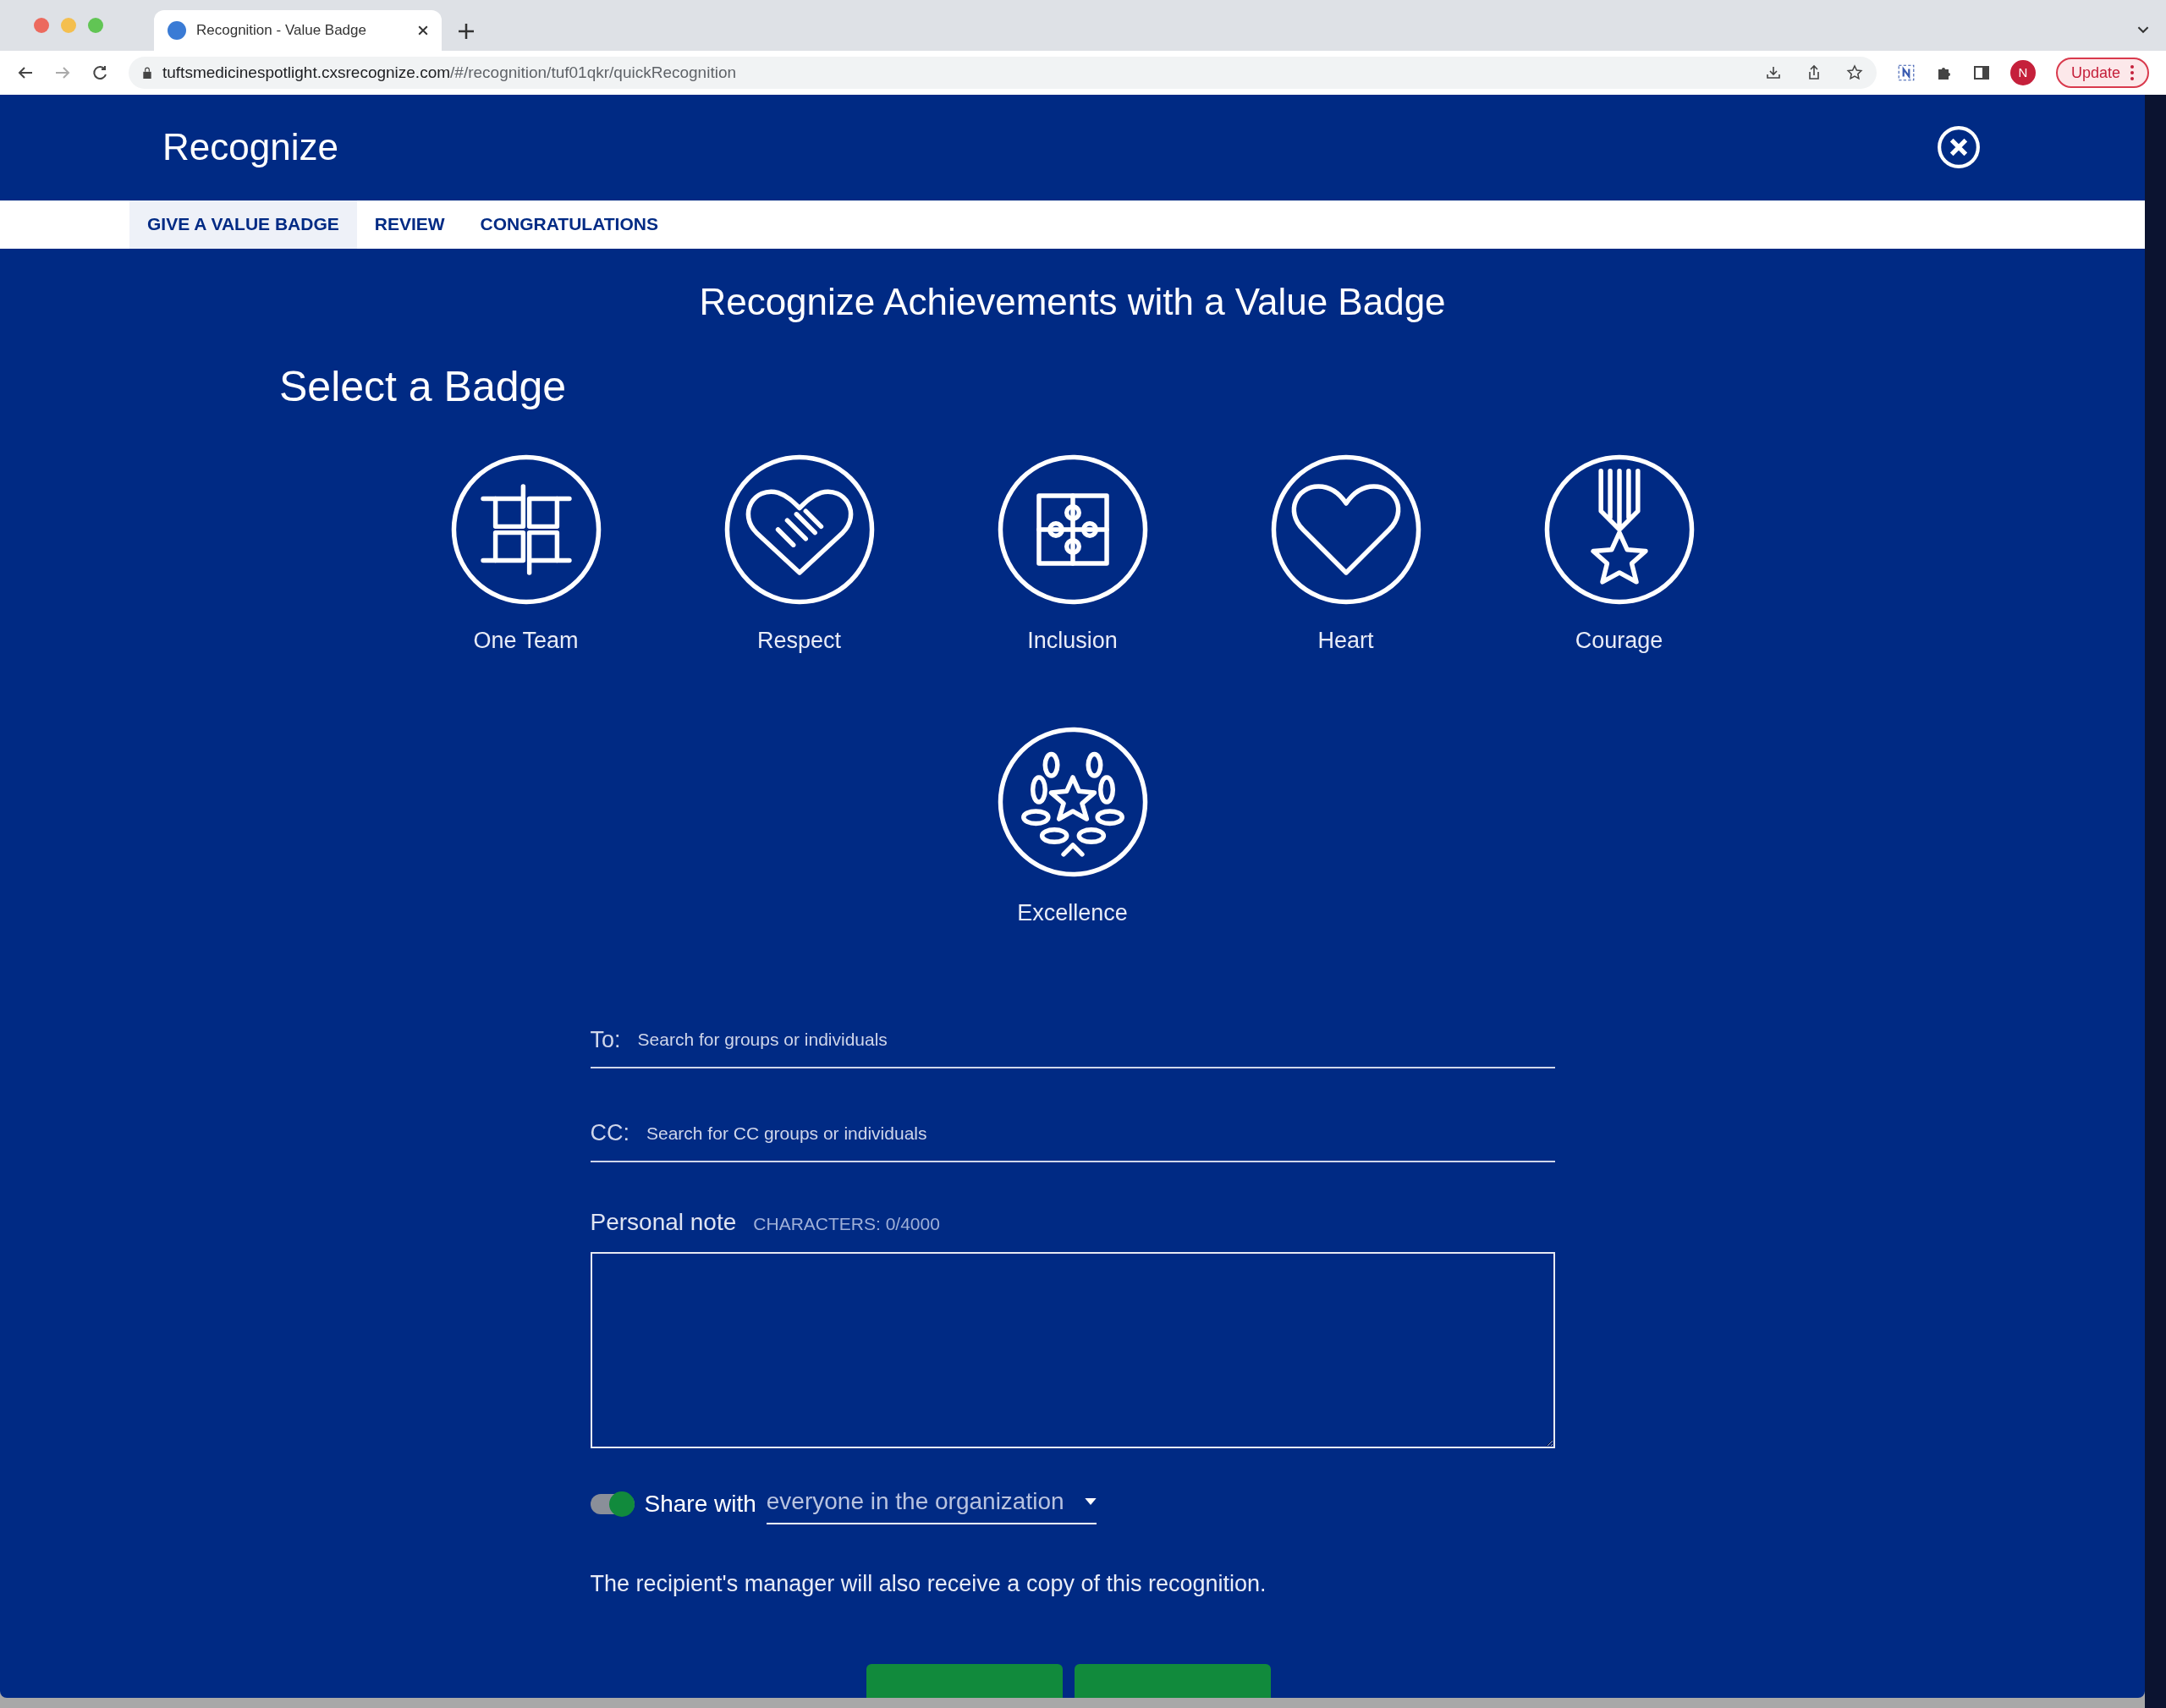 This screenshot has height=1708, width=2166. Describe the element at coordinates (1096, 1039) in the screenshot. I see `search-input: Search for groups or individuals` at that location.